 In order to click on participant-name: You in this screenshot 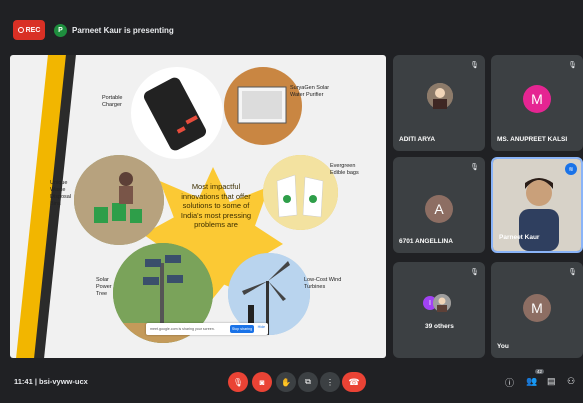, I will do `click(503, 346)`.